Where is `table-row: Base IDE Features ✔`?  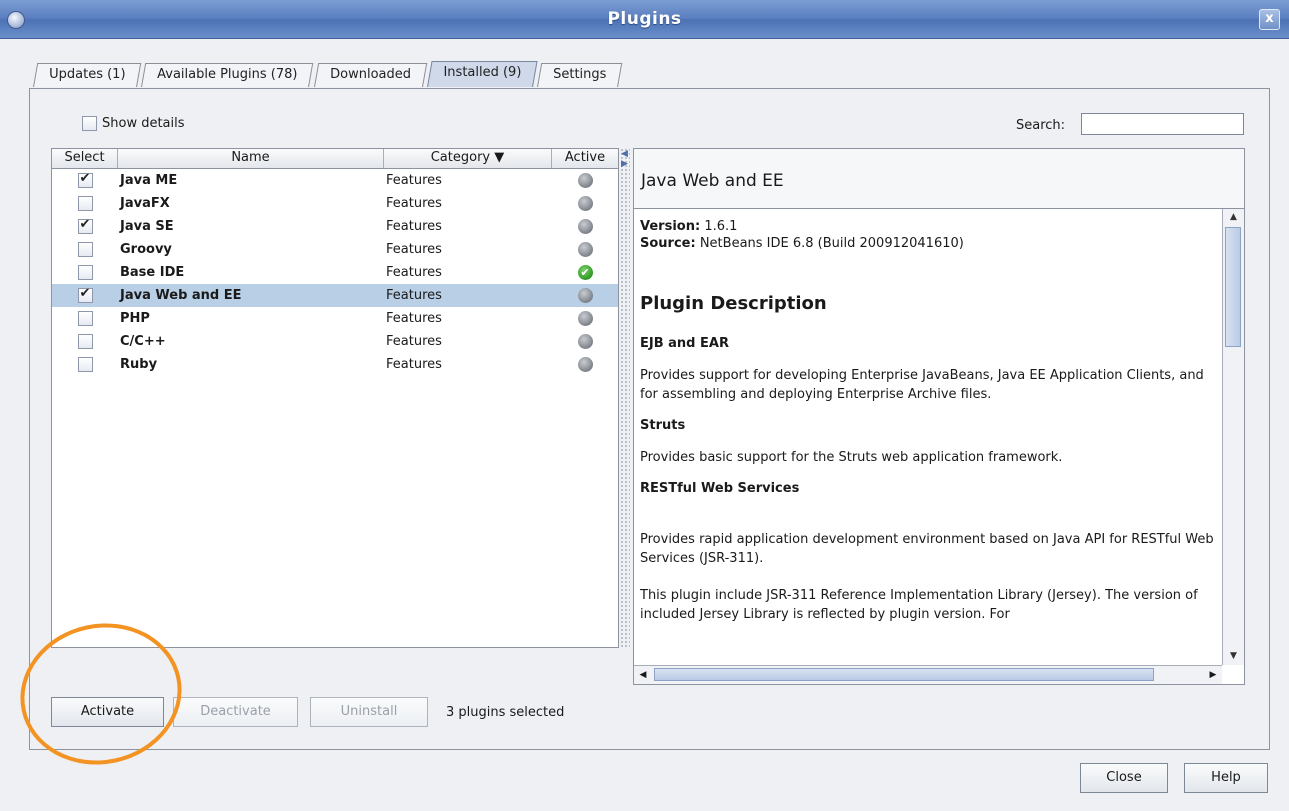 table-row: Base IDE Features ✔ is located at coordinates (335, 272).